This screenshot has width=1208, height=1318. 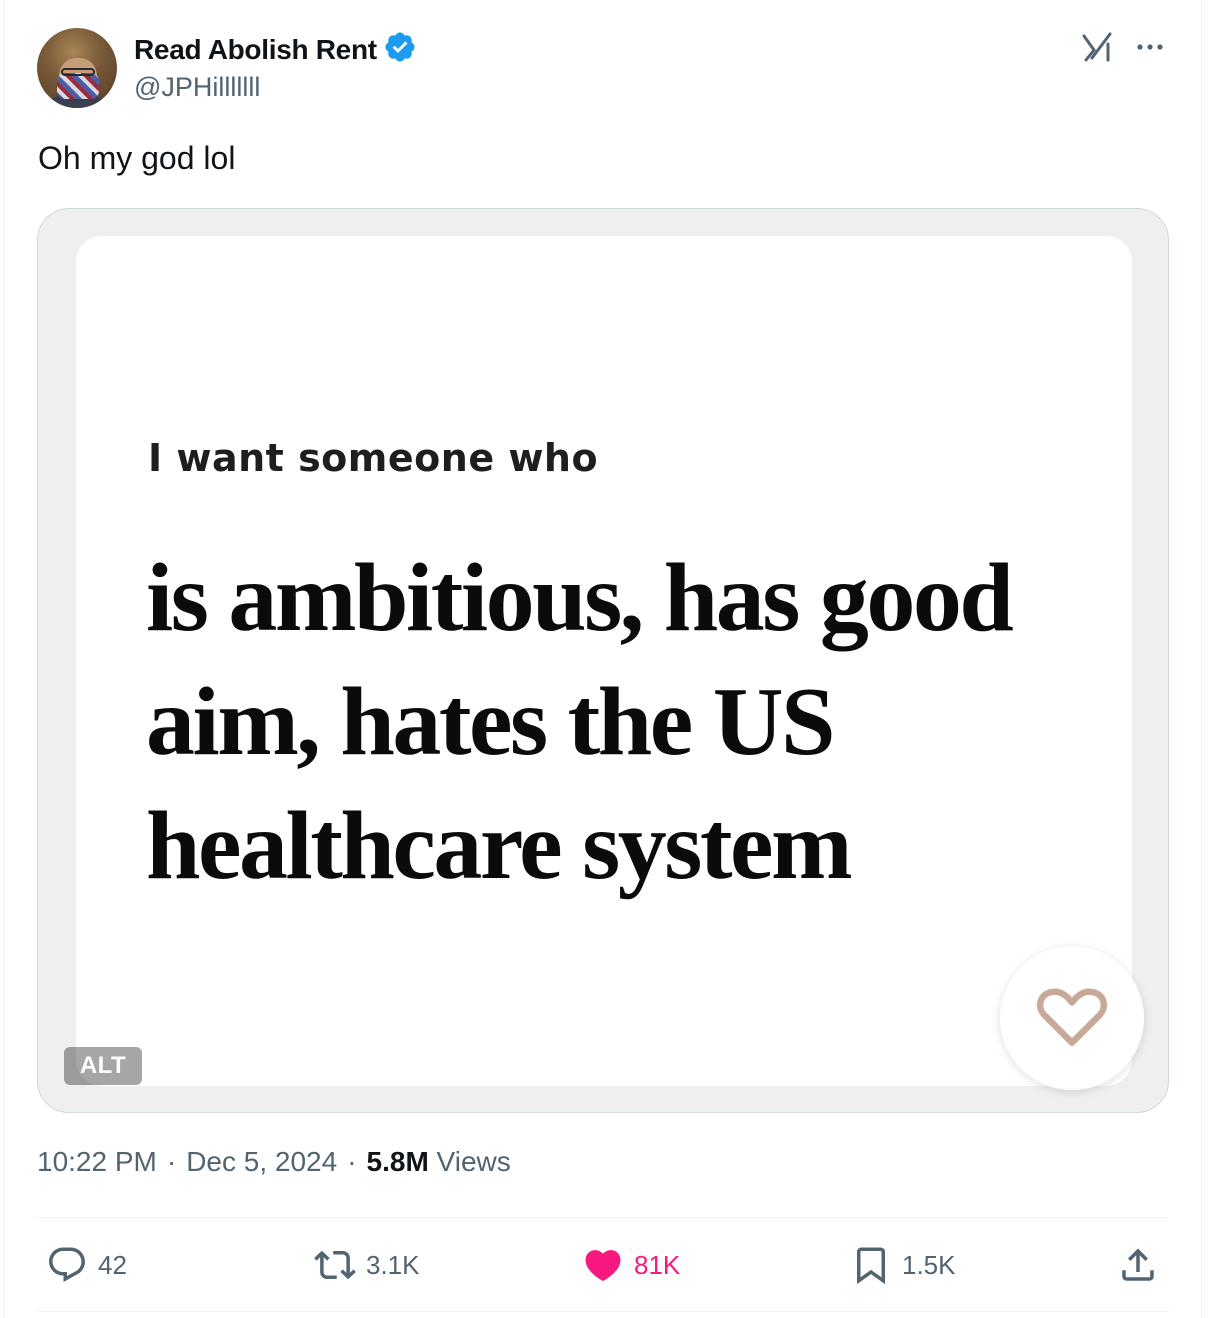 What do you see at coordinates (400, 49) in the screenshot?
I see `verified-badge-icon` at bounding box center [400, 49].